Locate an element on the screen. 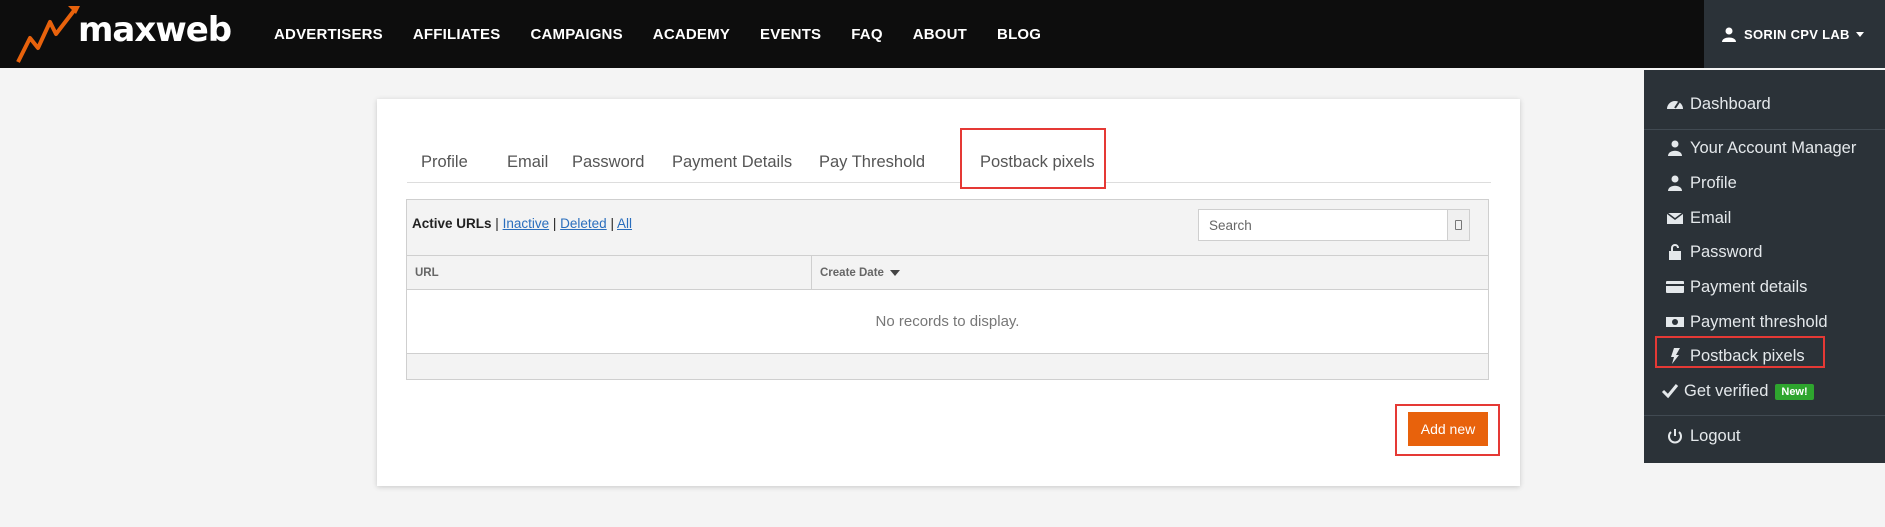  search-button is located at coordinates (1458, 225).